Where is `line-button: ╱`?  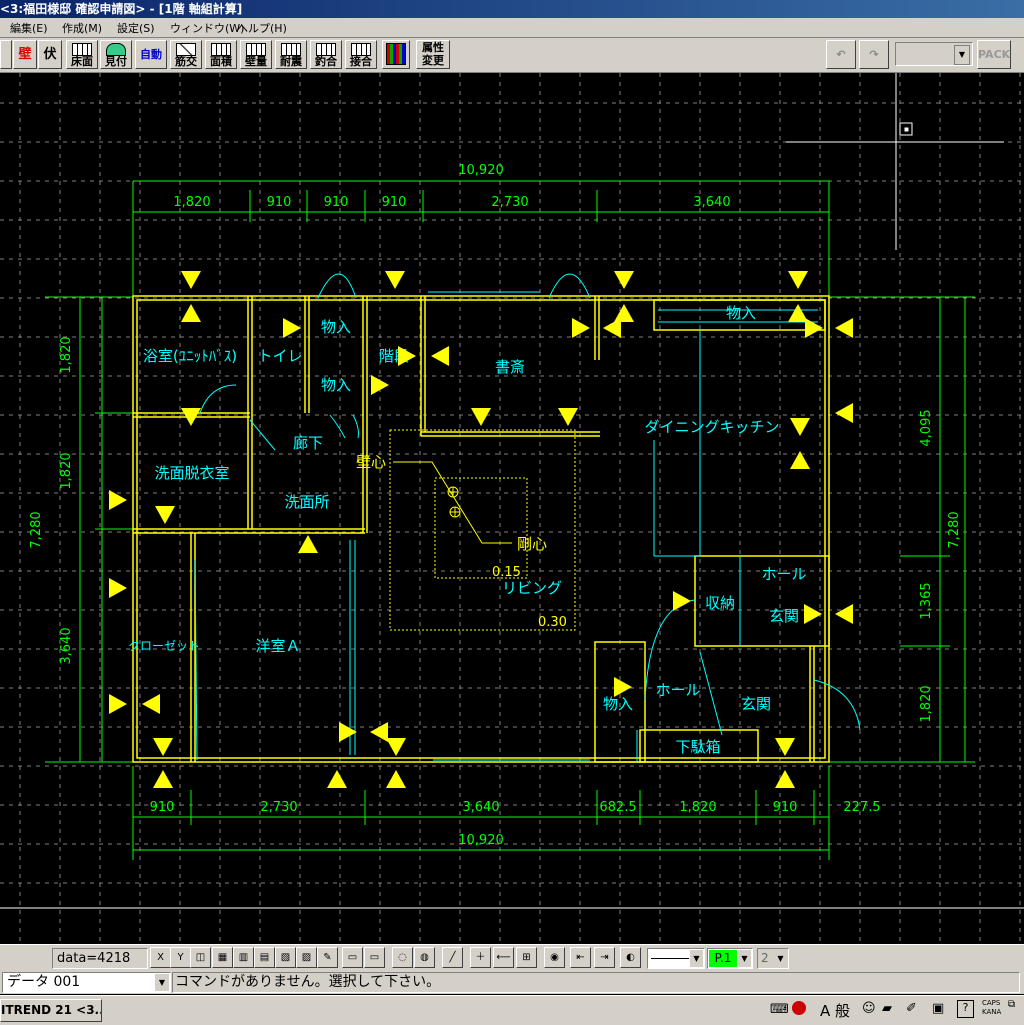
line-button: ╱ is located at coordinates (452, 957).